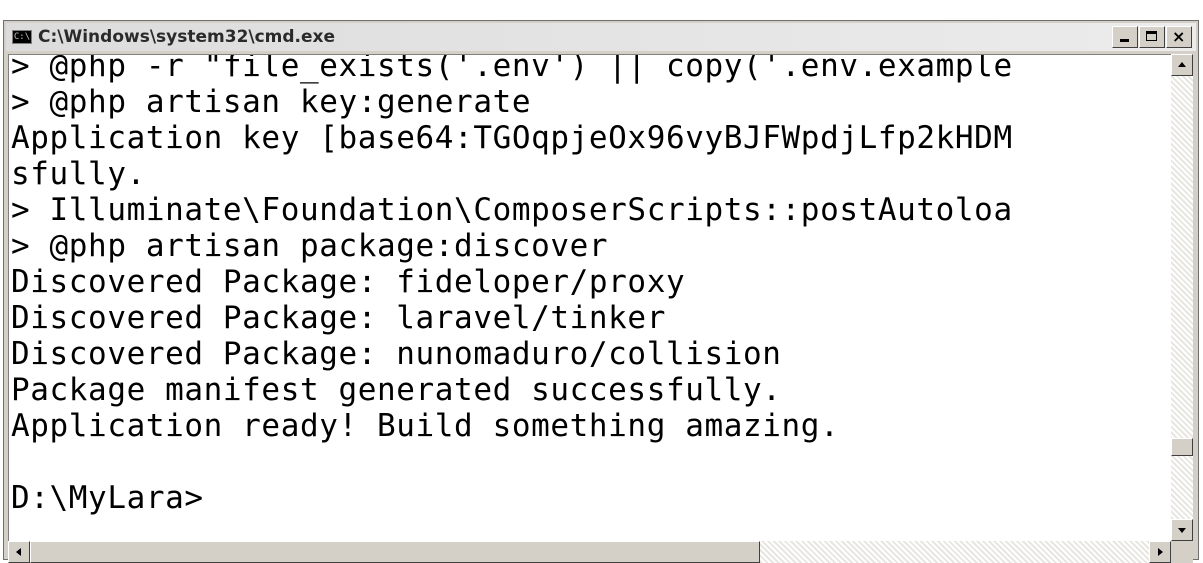 The height and width of the screenshot is (563, 1203). Describe the element at coordinates (348, 282) in the screenshot. I see `console-line: Discovered Package: fideloper/proxy` at that location.